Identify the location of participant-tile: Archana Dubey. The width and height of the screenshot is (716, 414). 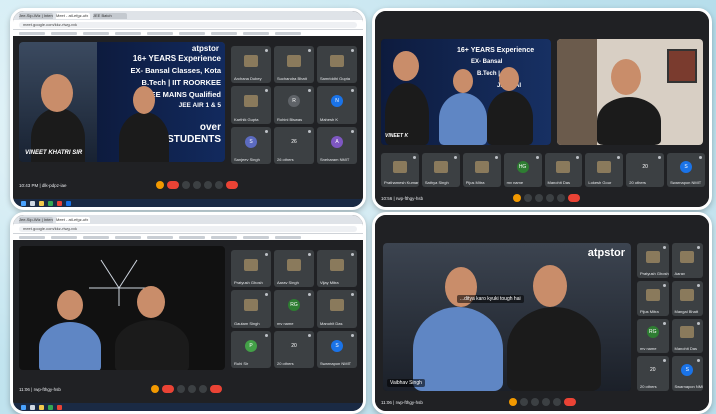
(251, 65).